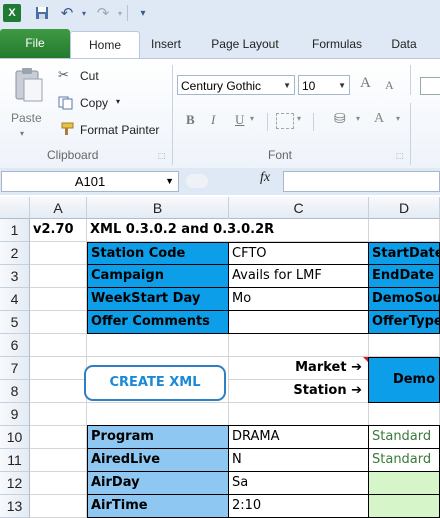  Describe the element at coordinates (15, 345) in the screenshot. I see `row-header-6: 6` at that location.